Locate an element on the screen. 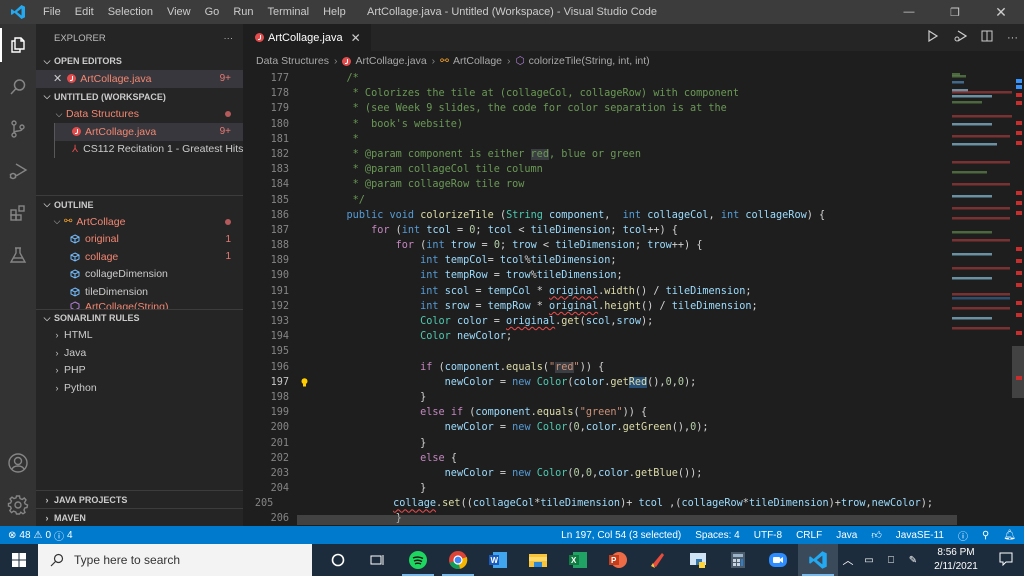  sonarlint-item-php: › PHP is located at coordinates (139, 371).